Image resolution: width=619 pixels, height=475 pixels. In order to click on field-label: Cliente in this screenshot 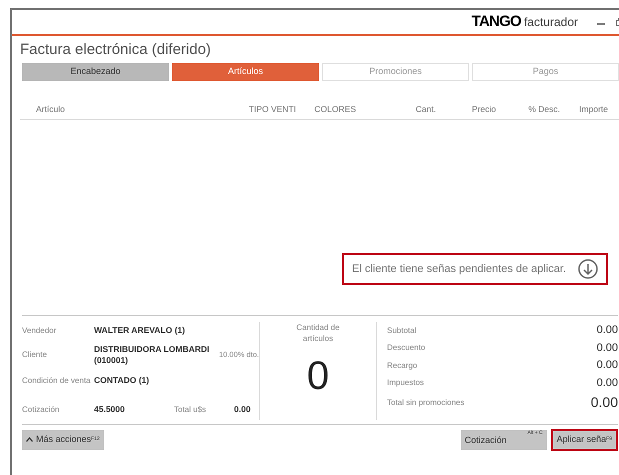, I will do `click(35, 354)`.